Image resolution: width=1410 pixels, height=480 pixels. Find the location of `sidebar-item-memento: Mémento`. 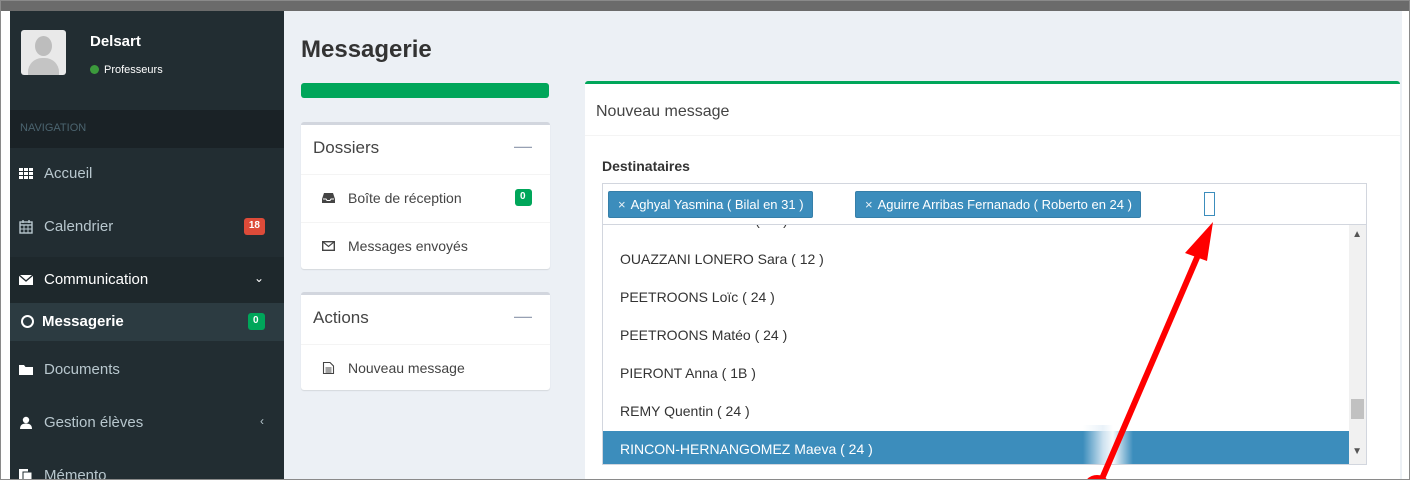

sidebar-item-memento: Mémento is located at coordinates (147, 466).